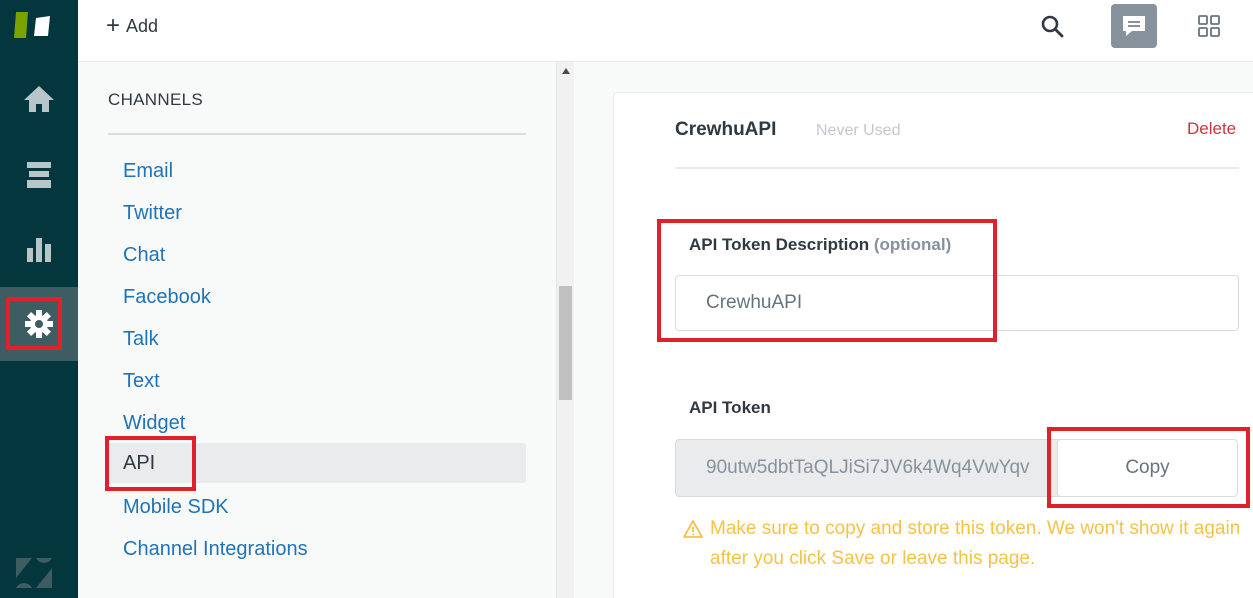  What do you see at coordinates (317, 171) in the screenshot?
I see `channel-item-email: Email` at bounding box center [317, 171].